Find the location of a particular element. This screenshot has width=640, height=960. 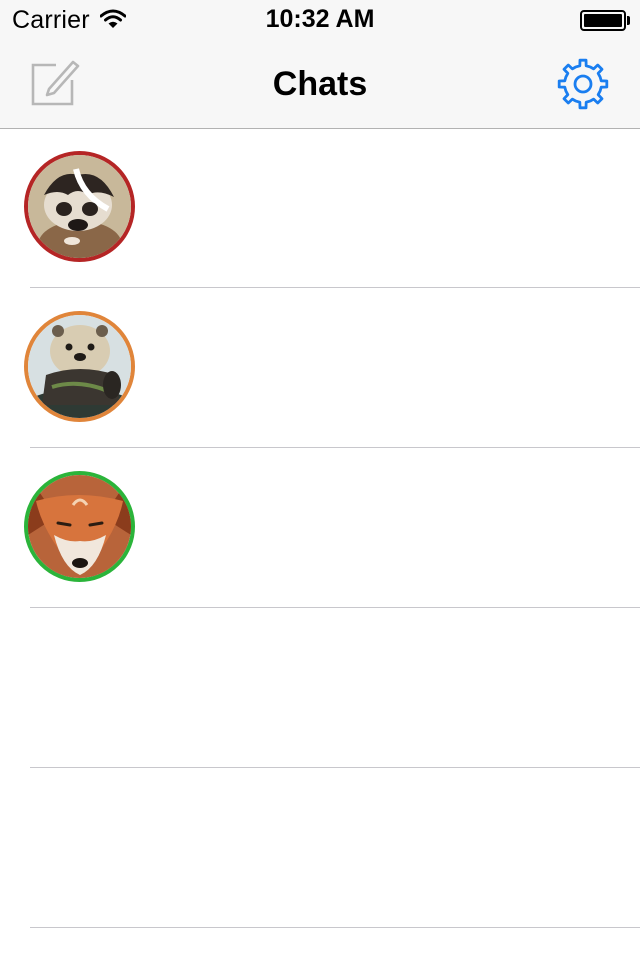

top-bar: Carrier 10:32 AM Chats is located at coordinates (320, 64).